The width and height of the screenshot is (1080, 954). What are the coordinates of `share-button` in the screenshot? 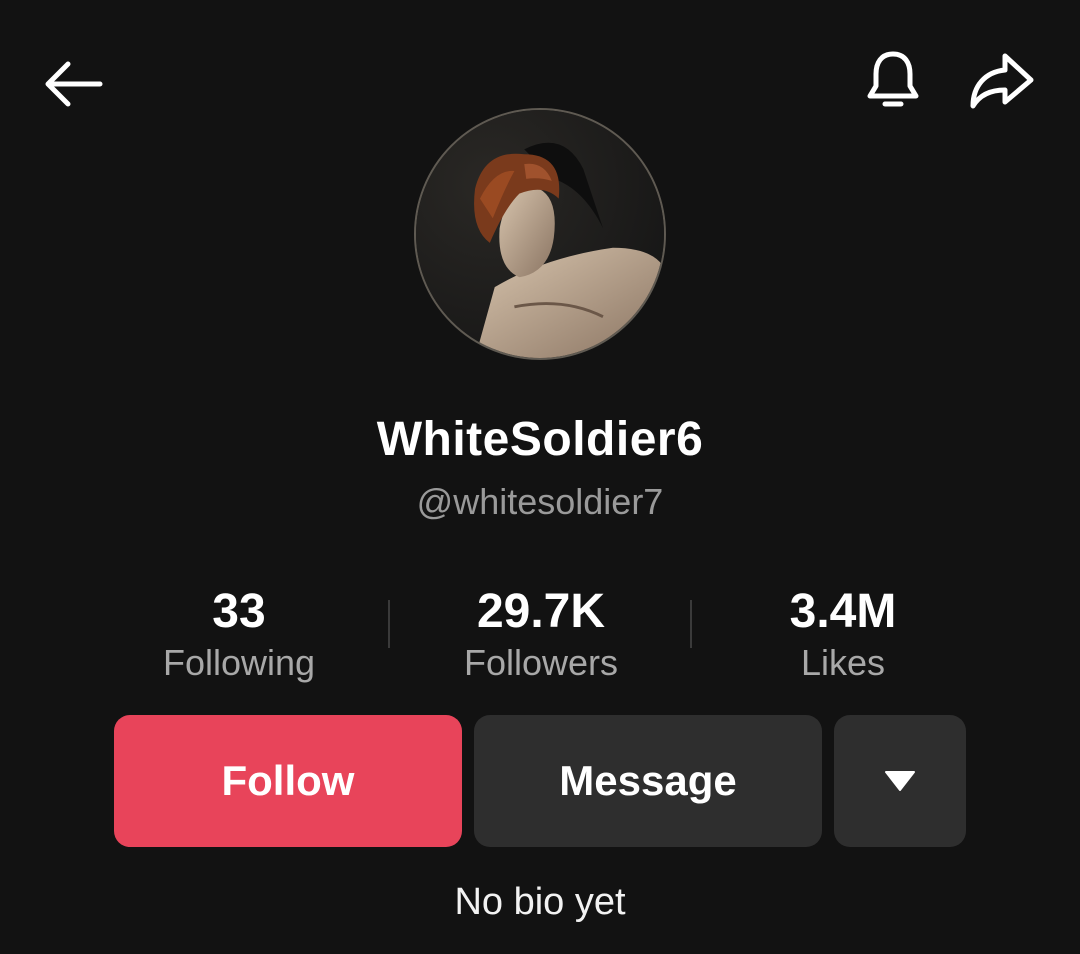 It's located at (1001, 78).